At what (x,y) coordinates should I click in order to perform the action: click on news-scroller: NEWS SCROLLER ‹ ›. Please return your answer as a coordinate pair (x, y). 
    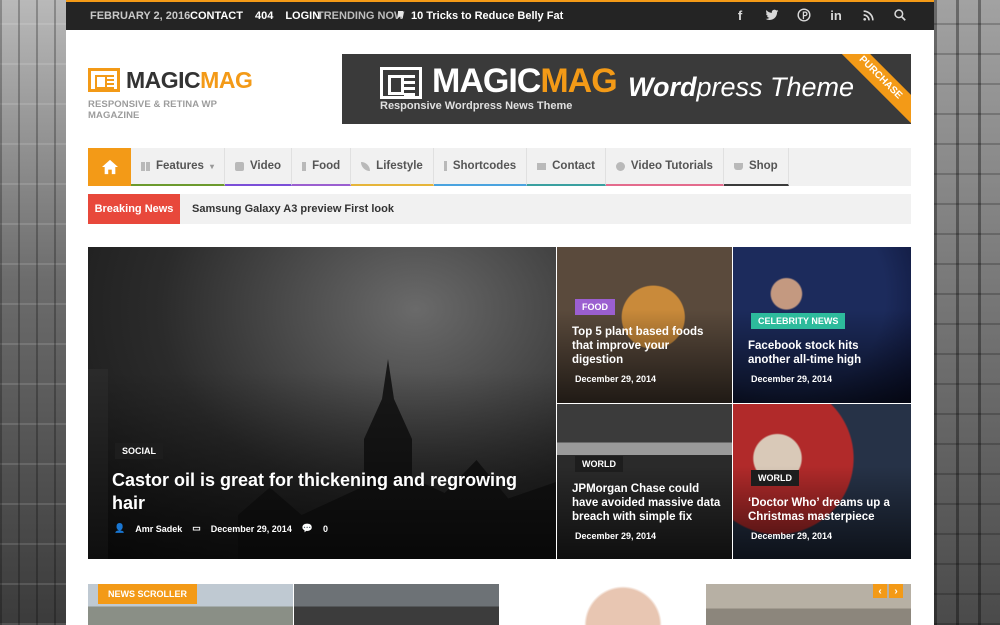
    Looking at the image, I should click on (499, 604).